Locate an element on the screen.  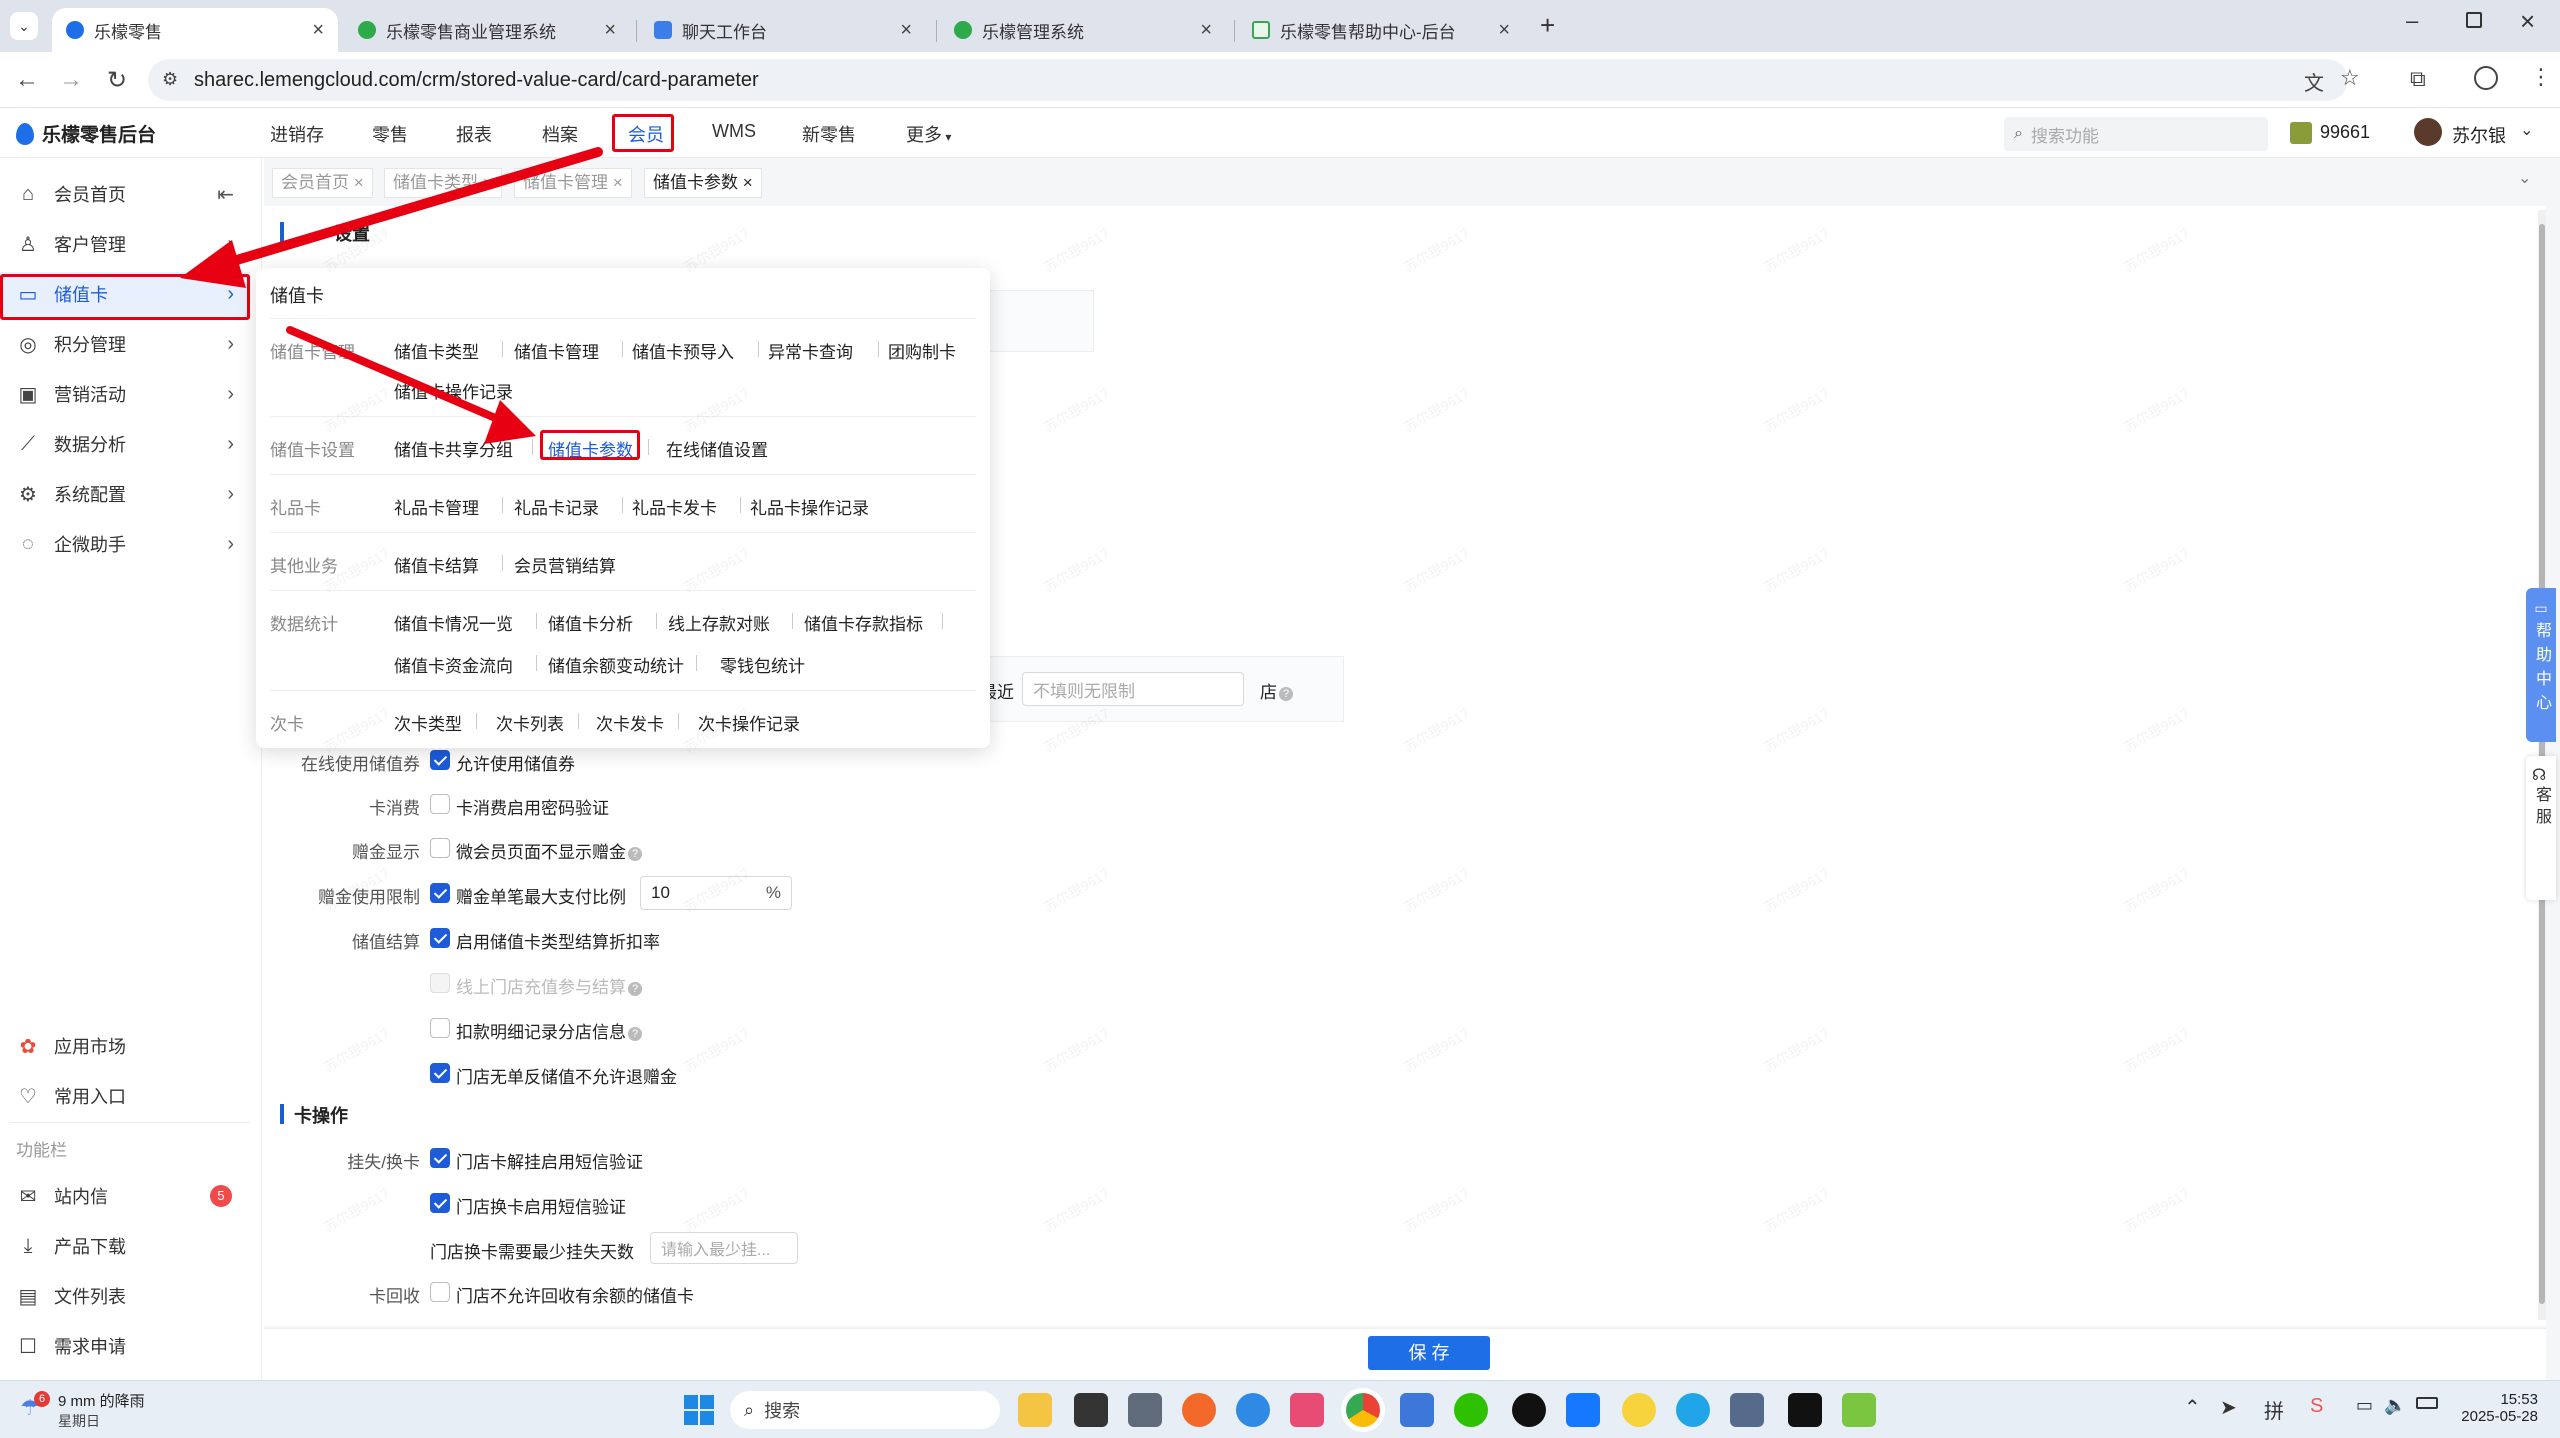
pinned-app-icon is located at coordinates (1307, 1410).